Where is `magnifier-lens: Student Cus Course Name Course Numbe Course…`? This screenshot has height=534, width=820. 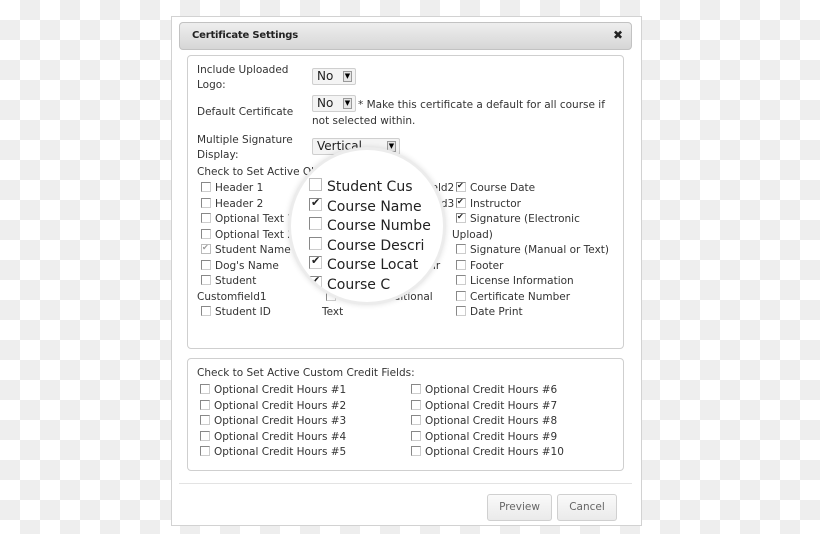
magnifier-lens: Student Cus Course Name Course Numbe Course… is located at coordinates (367, 226).